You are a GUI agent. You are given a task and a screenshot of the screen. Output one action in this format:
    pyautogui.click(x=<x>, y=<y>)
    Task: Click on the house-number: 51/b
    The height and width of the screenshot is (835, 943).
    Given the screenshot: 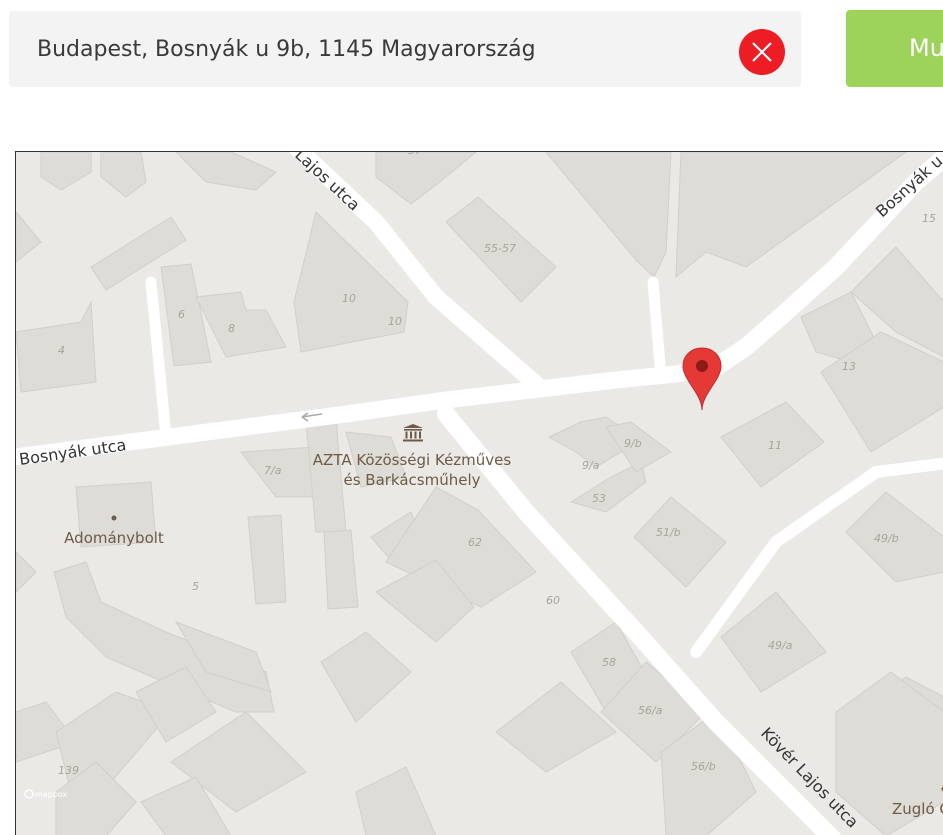 What is the action you would take?
    pyautogui.click(x=668, y=532)
    